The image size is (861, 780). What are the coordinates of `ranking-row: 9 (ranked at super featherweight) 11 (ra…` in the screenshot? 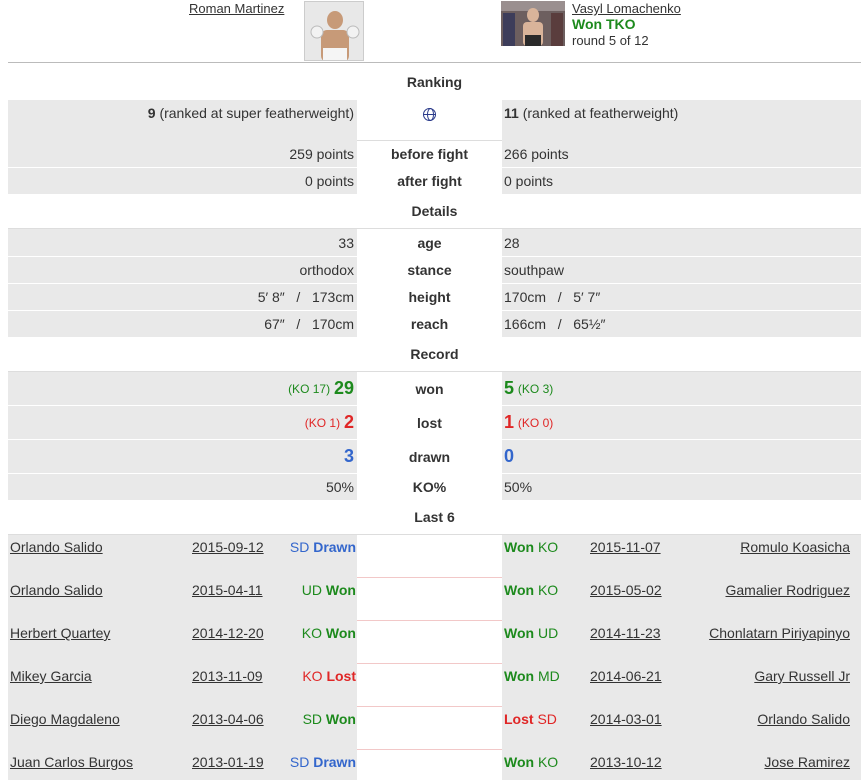 It's located at (434, 120).